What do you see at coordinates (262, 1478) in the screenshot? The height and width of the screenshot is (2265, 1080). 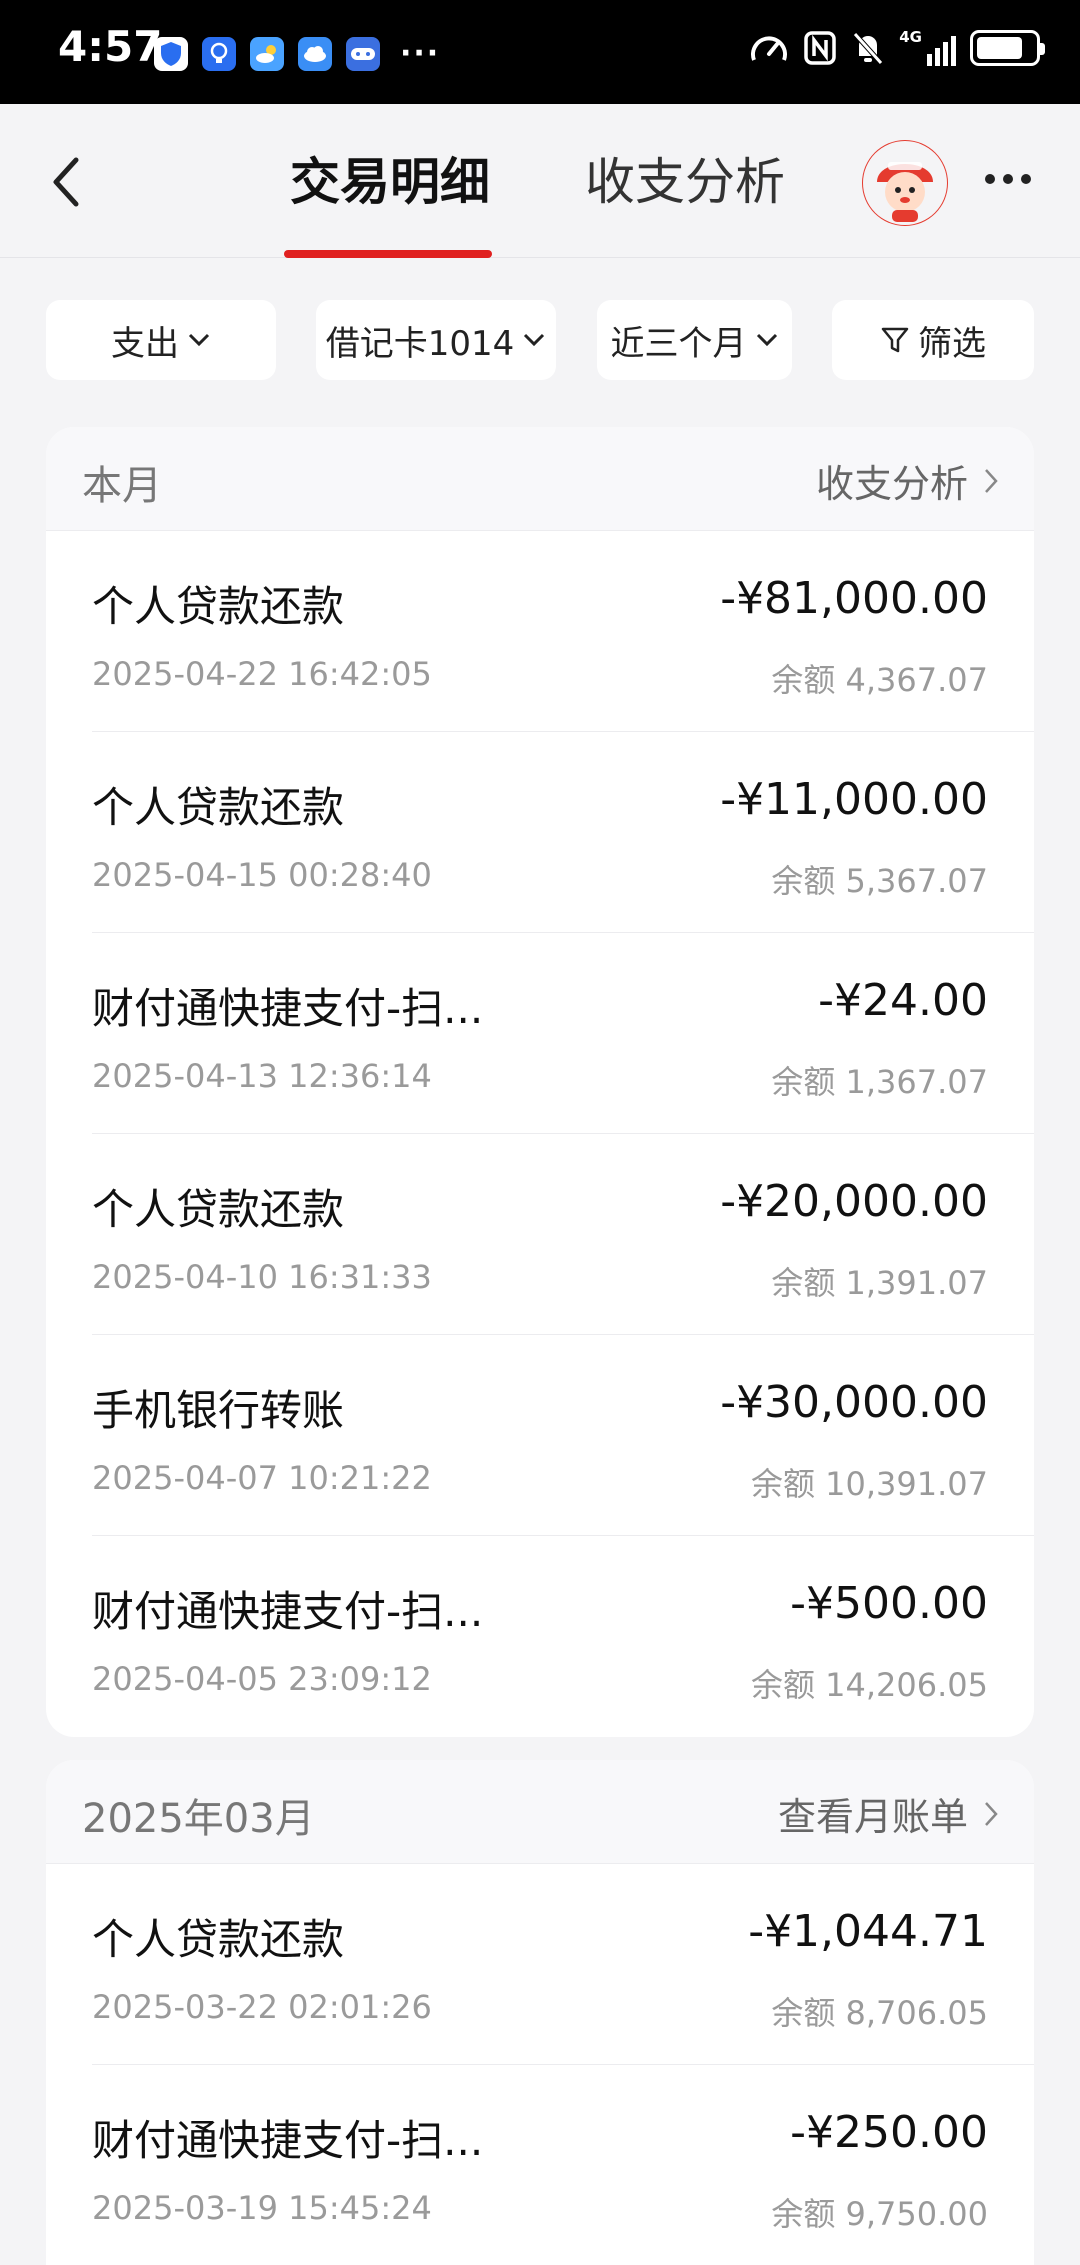 I see `transaction-time: 2025-04-07 10:21:22` at bounding box center [262, 1478].